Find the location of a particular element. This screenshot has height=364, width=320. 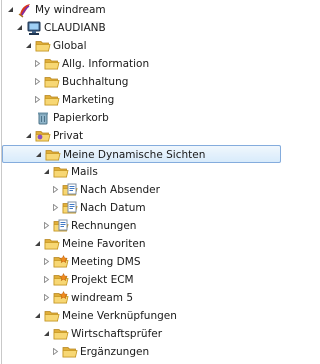

tree-item-meine-verknuepfungen: Meine Verknüpfungen is located at coordinates (141, 316).